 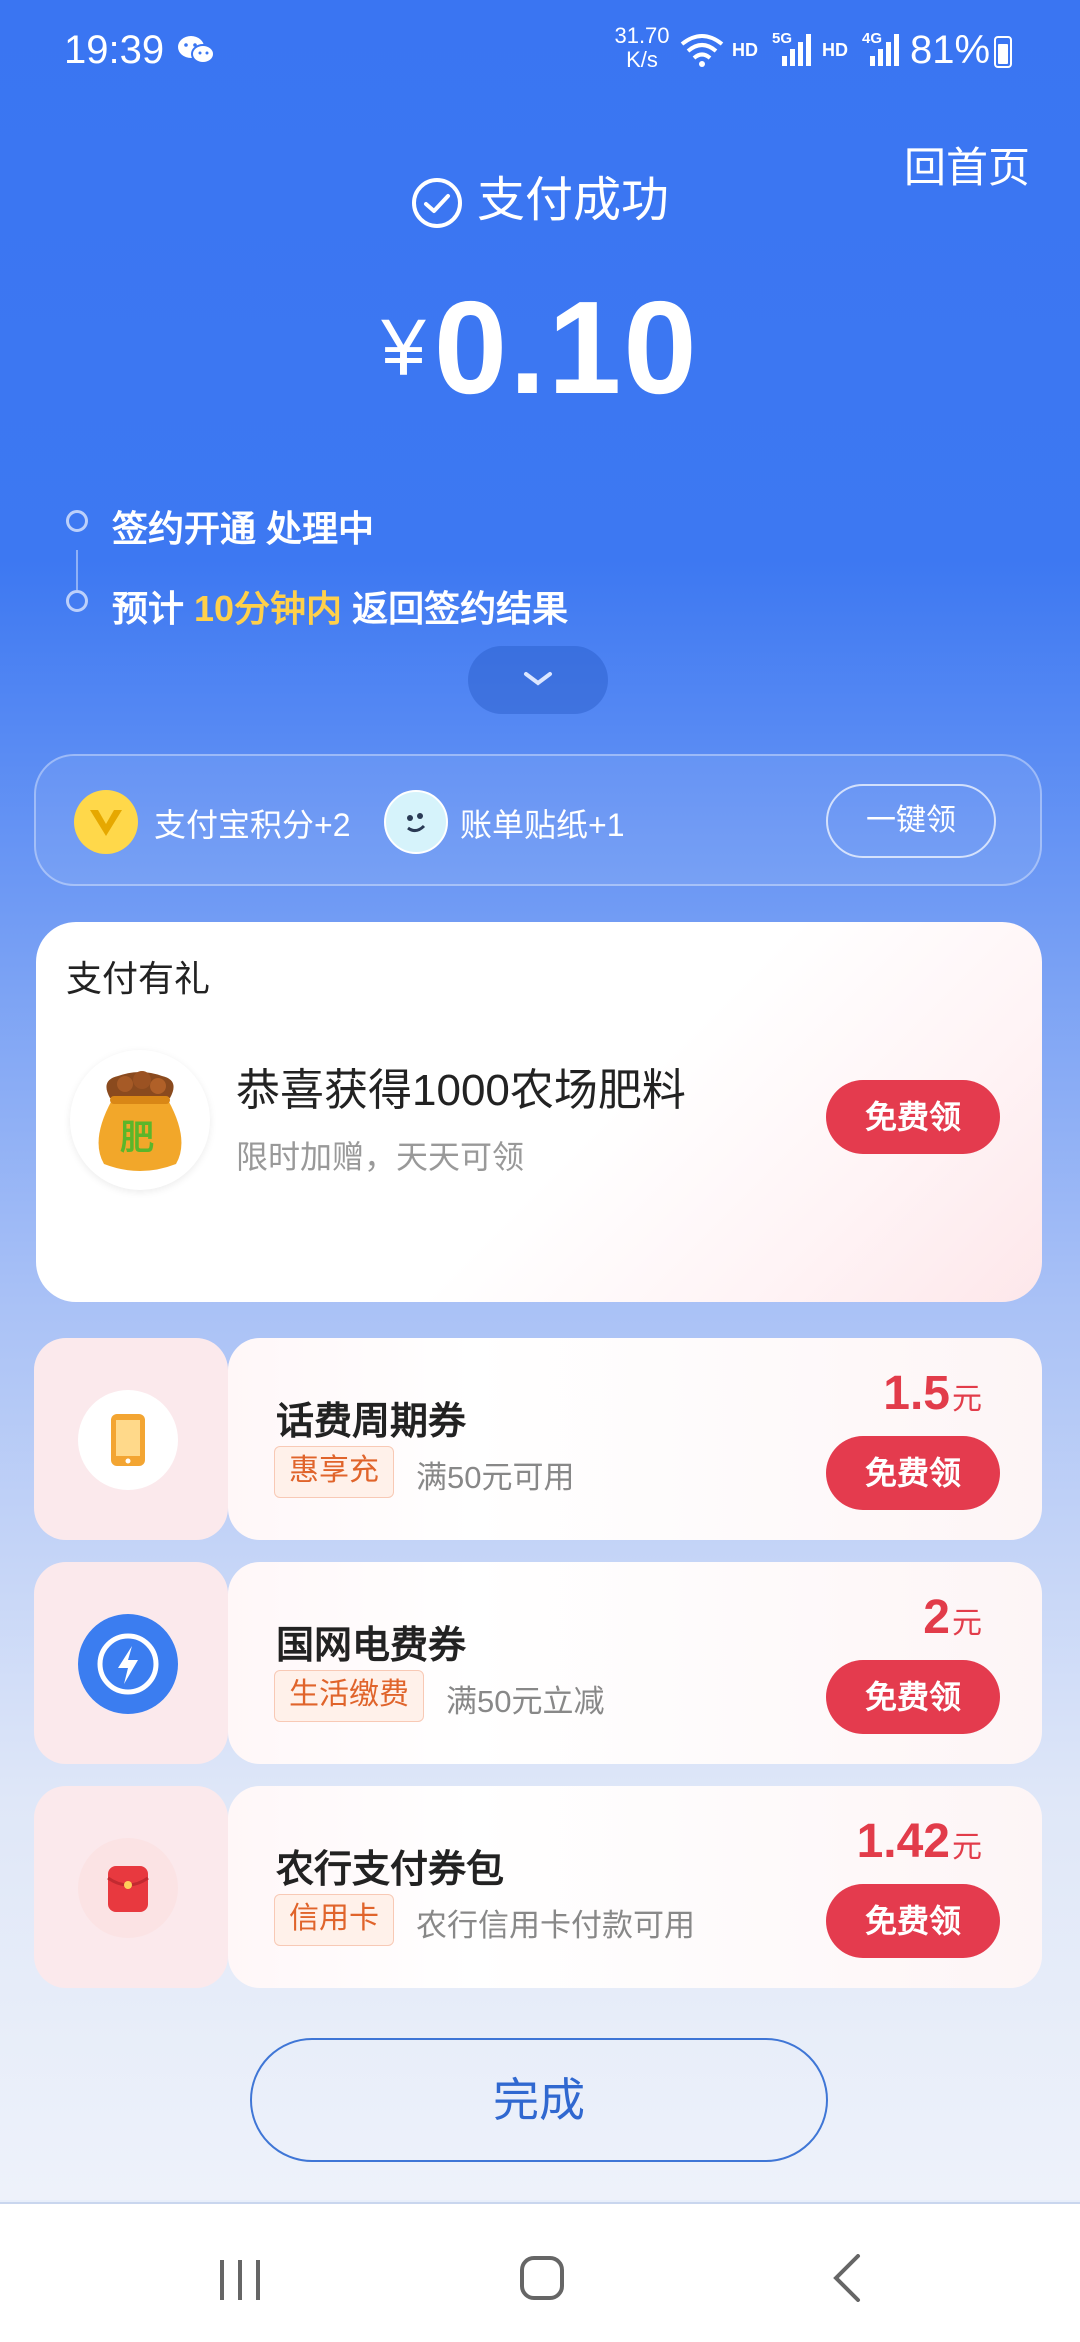 What do you see at coordinates (403, 347) in the screenshot?
I see `currency-symbol: ¥` at bounding box center [403, 347].